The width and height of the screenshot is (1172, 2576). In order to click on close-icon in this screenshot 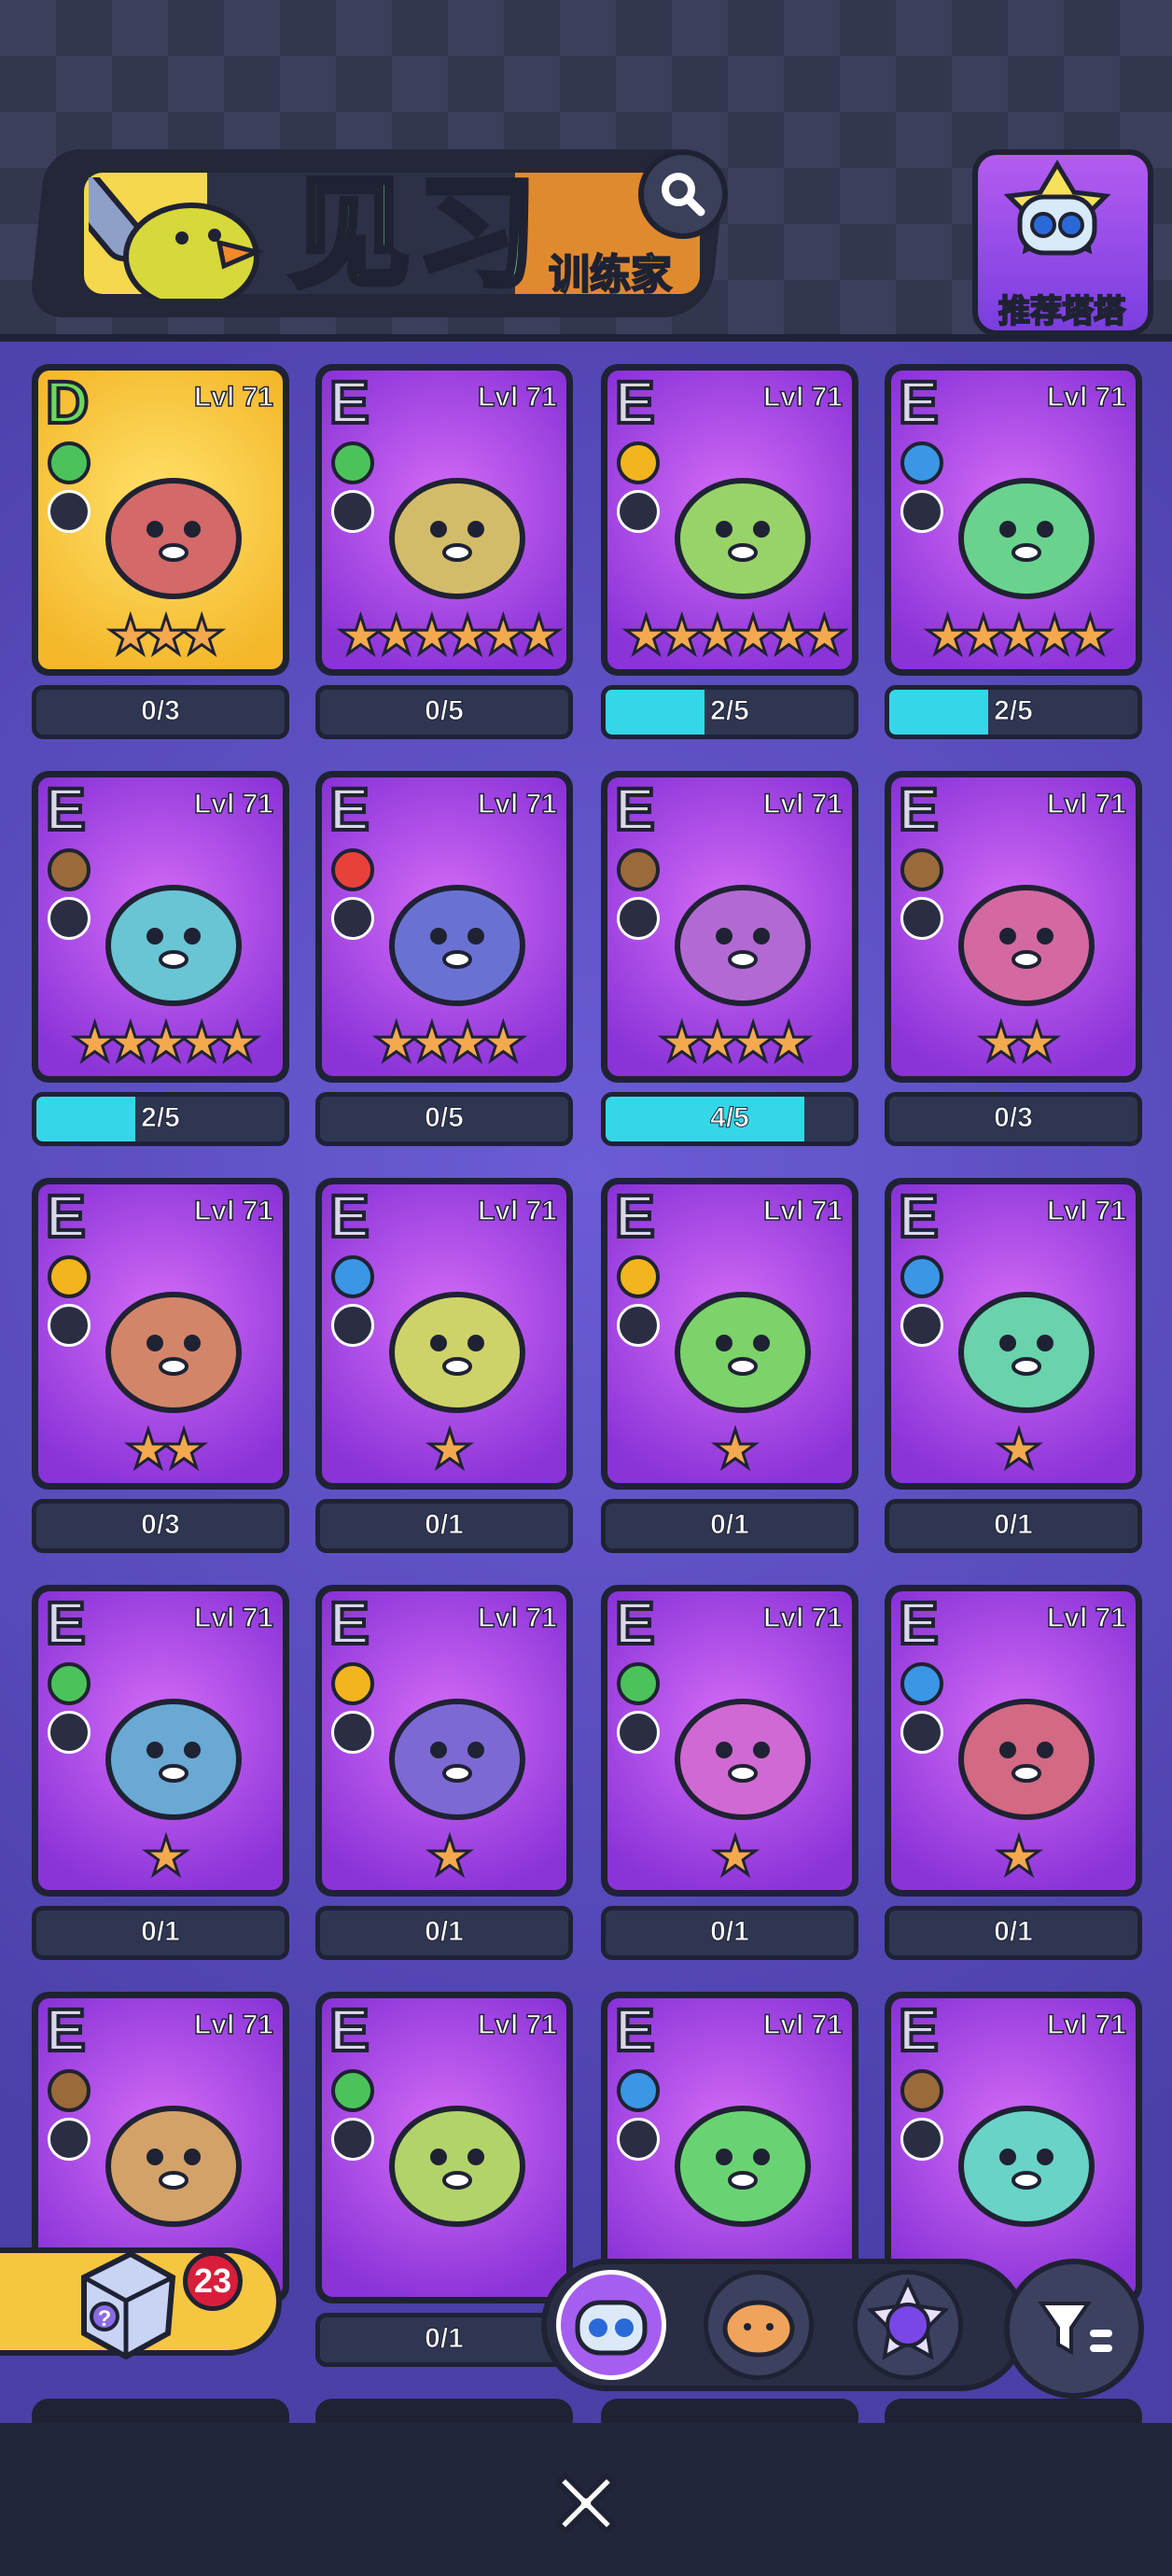, I will do `click(586, 2503)`.